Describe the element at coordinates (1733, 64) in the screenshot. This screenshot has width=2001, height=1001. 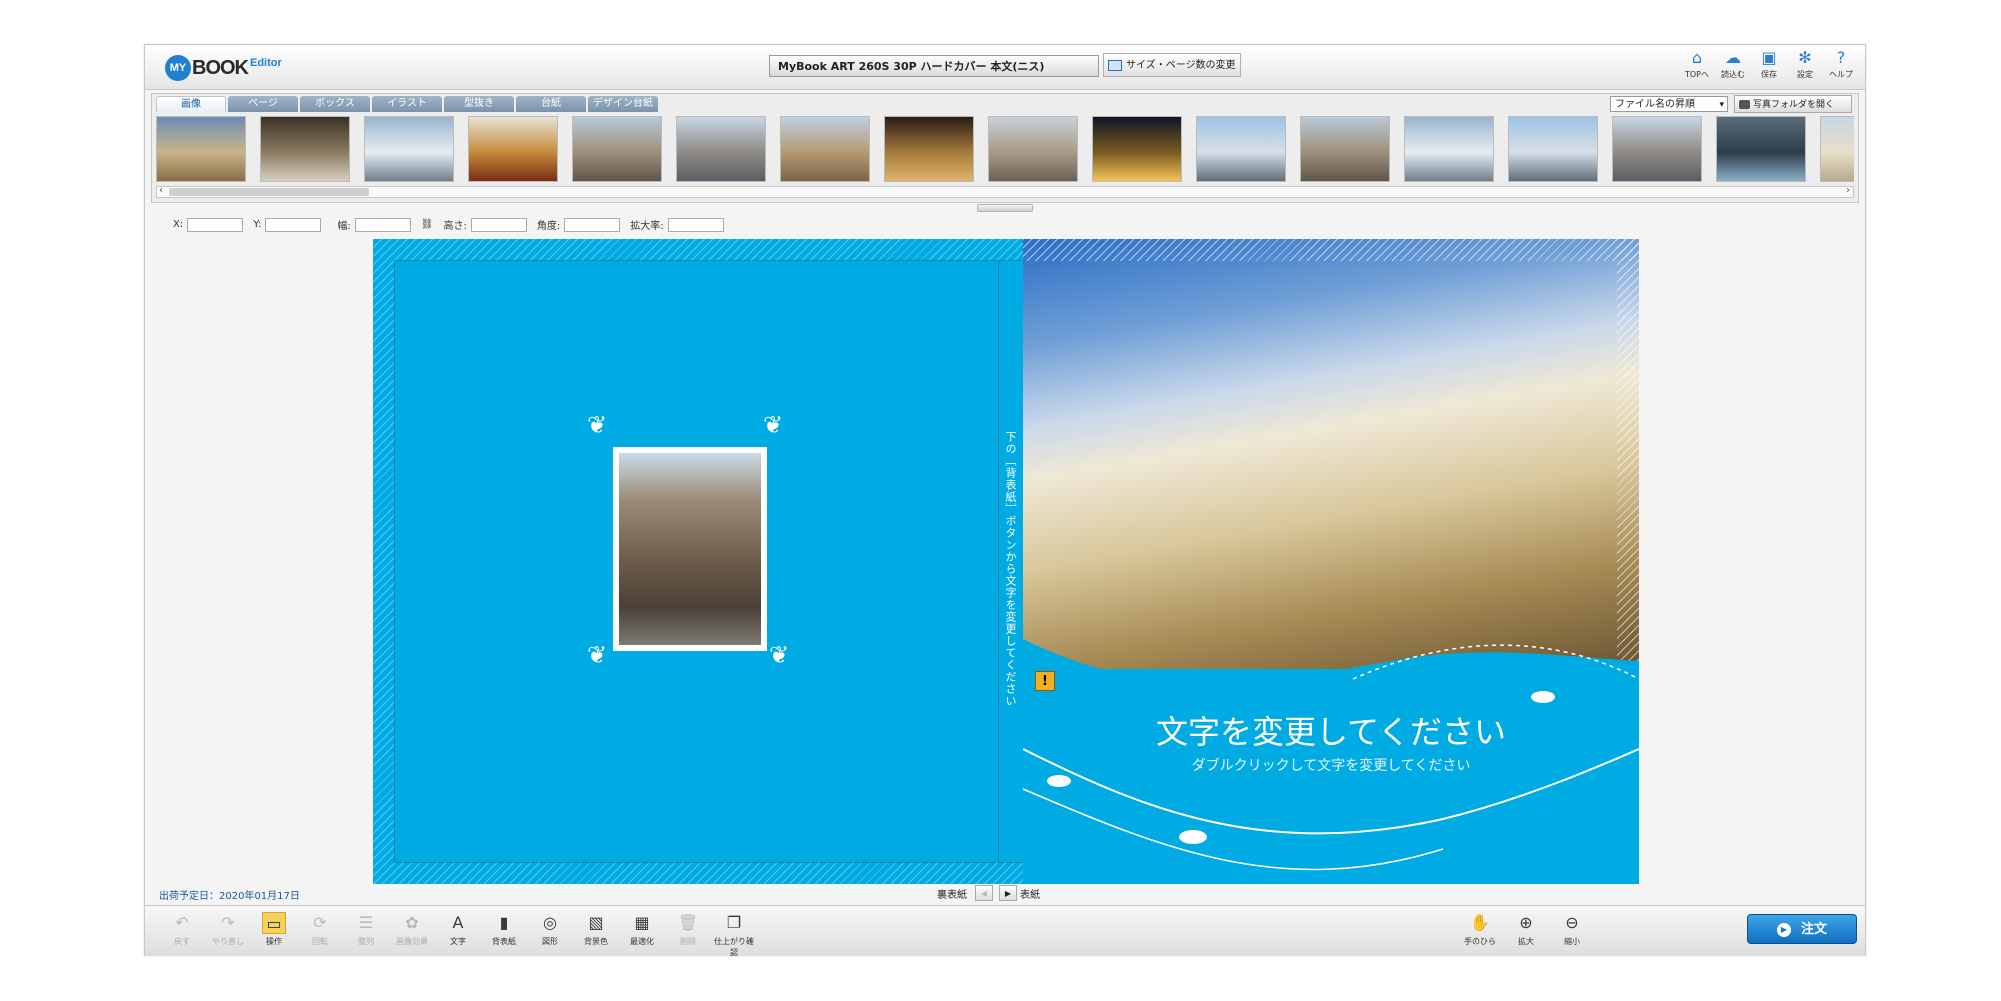
I see `nav-load: ☁ 読込む` at that location.